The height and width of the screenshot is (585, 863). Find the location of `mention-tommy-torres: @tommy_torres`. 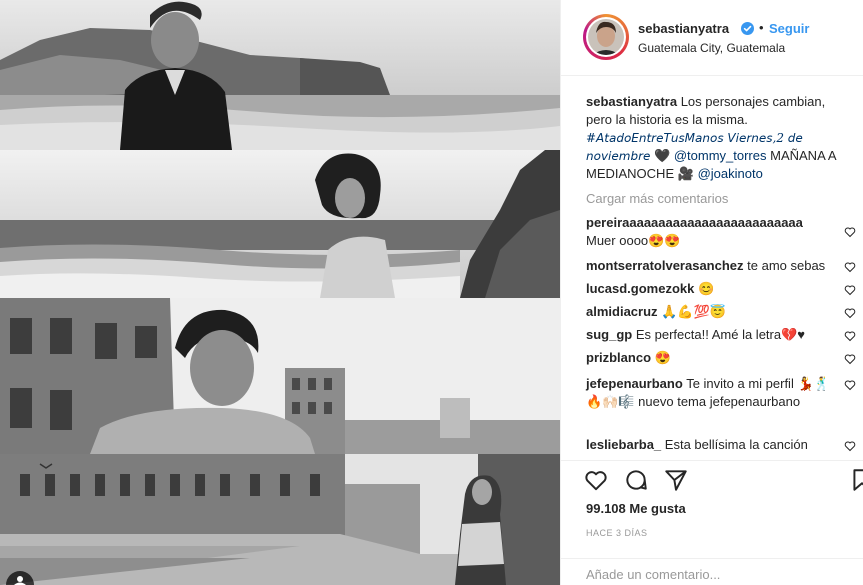

mention-tommy-torres: @tommy_torres is located at coordinates (720, 155).